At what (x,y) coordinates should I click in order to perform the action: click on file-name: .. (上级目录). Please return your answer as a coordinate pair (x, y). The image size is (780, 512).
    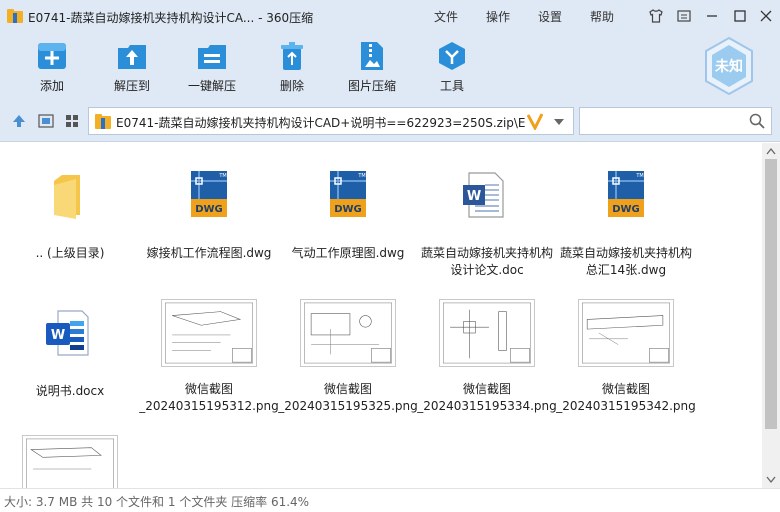
    Looking at the image, I should click on (70, 253).